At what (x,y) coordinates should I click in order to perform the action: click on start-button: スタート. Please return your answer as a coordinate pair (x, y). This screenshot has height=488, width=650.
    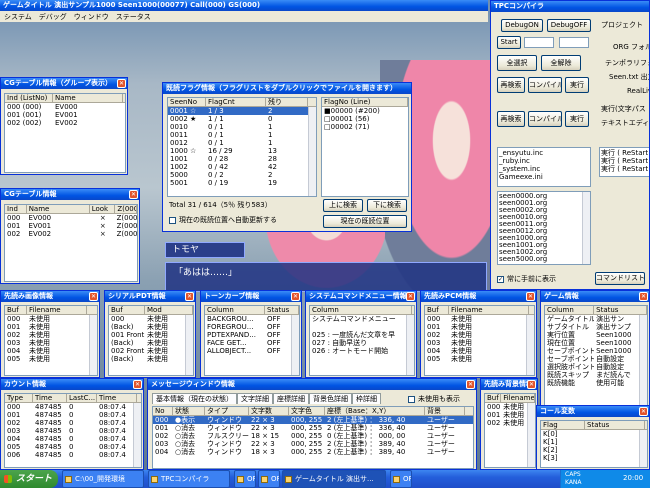
    Looking at the image, I should click on (29, 479).